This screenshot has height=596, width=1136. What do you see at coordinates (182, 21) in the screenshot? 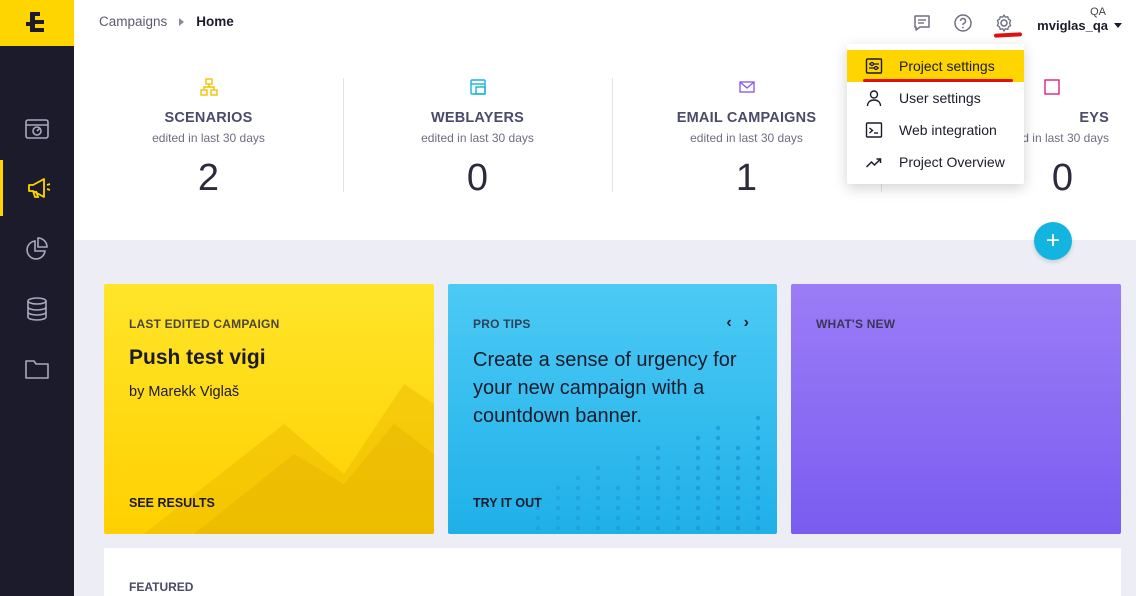
I see `breadcrumb-separator-icon` at bounding box center [182, 21].